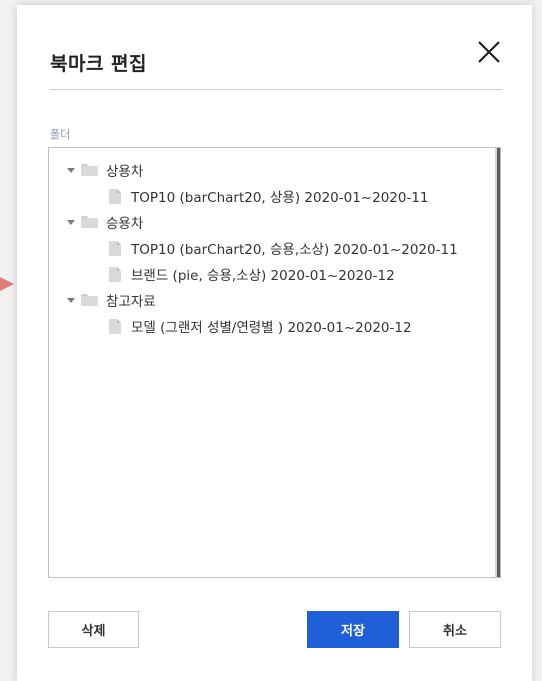 The height and width of the screenshot is (681, 542). I want to click on close-icon, so click(489, 52).